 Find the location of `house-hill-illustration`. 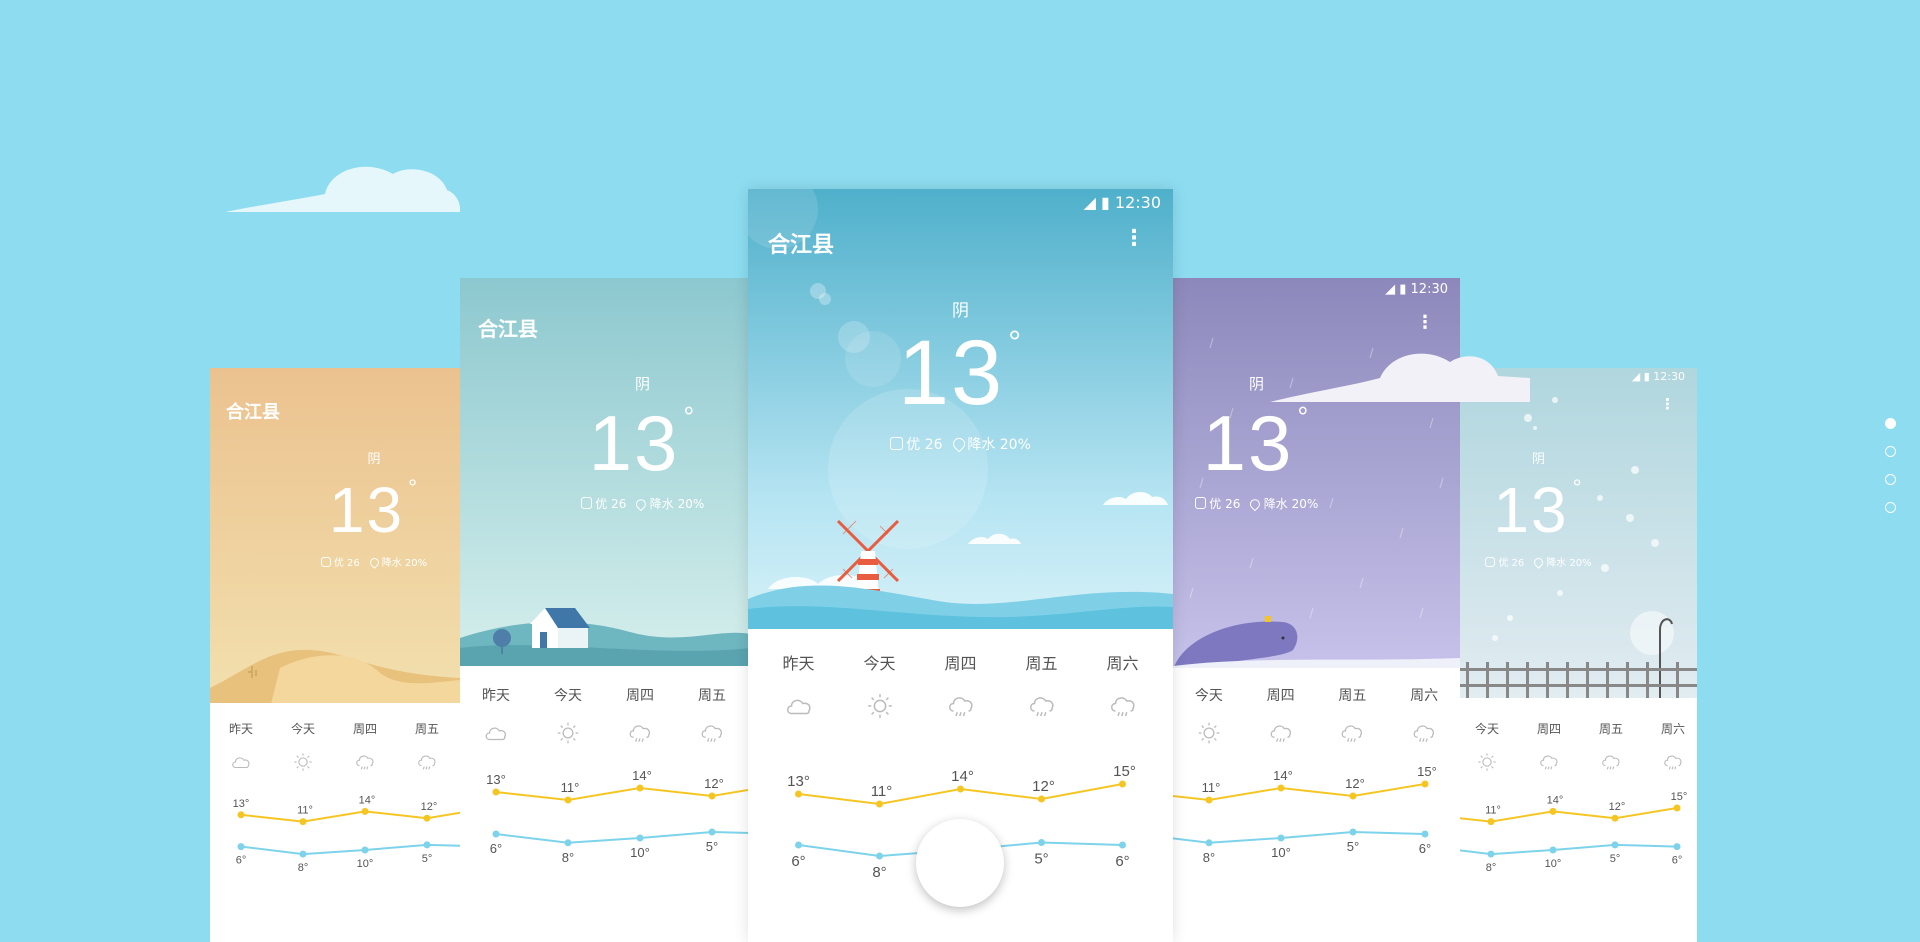

house-hill-illustration is located at coordinates (605, 638).